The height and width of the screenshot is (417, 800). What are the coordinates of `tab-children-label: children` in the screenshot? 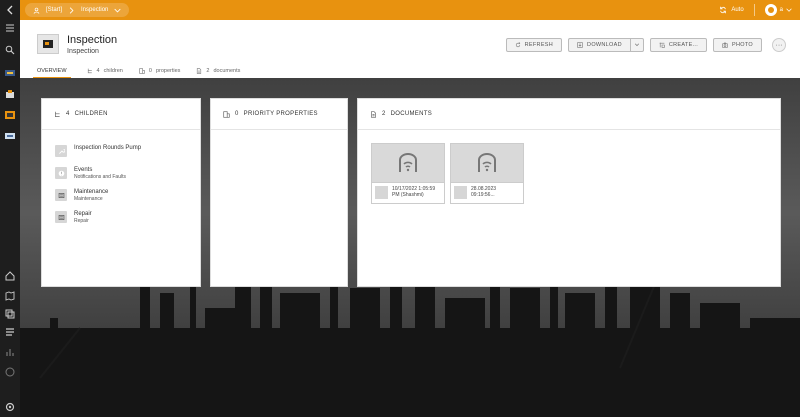 It's located at (113, 71).